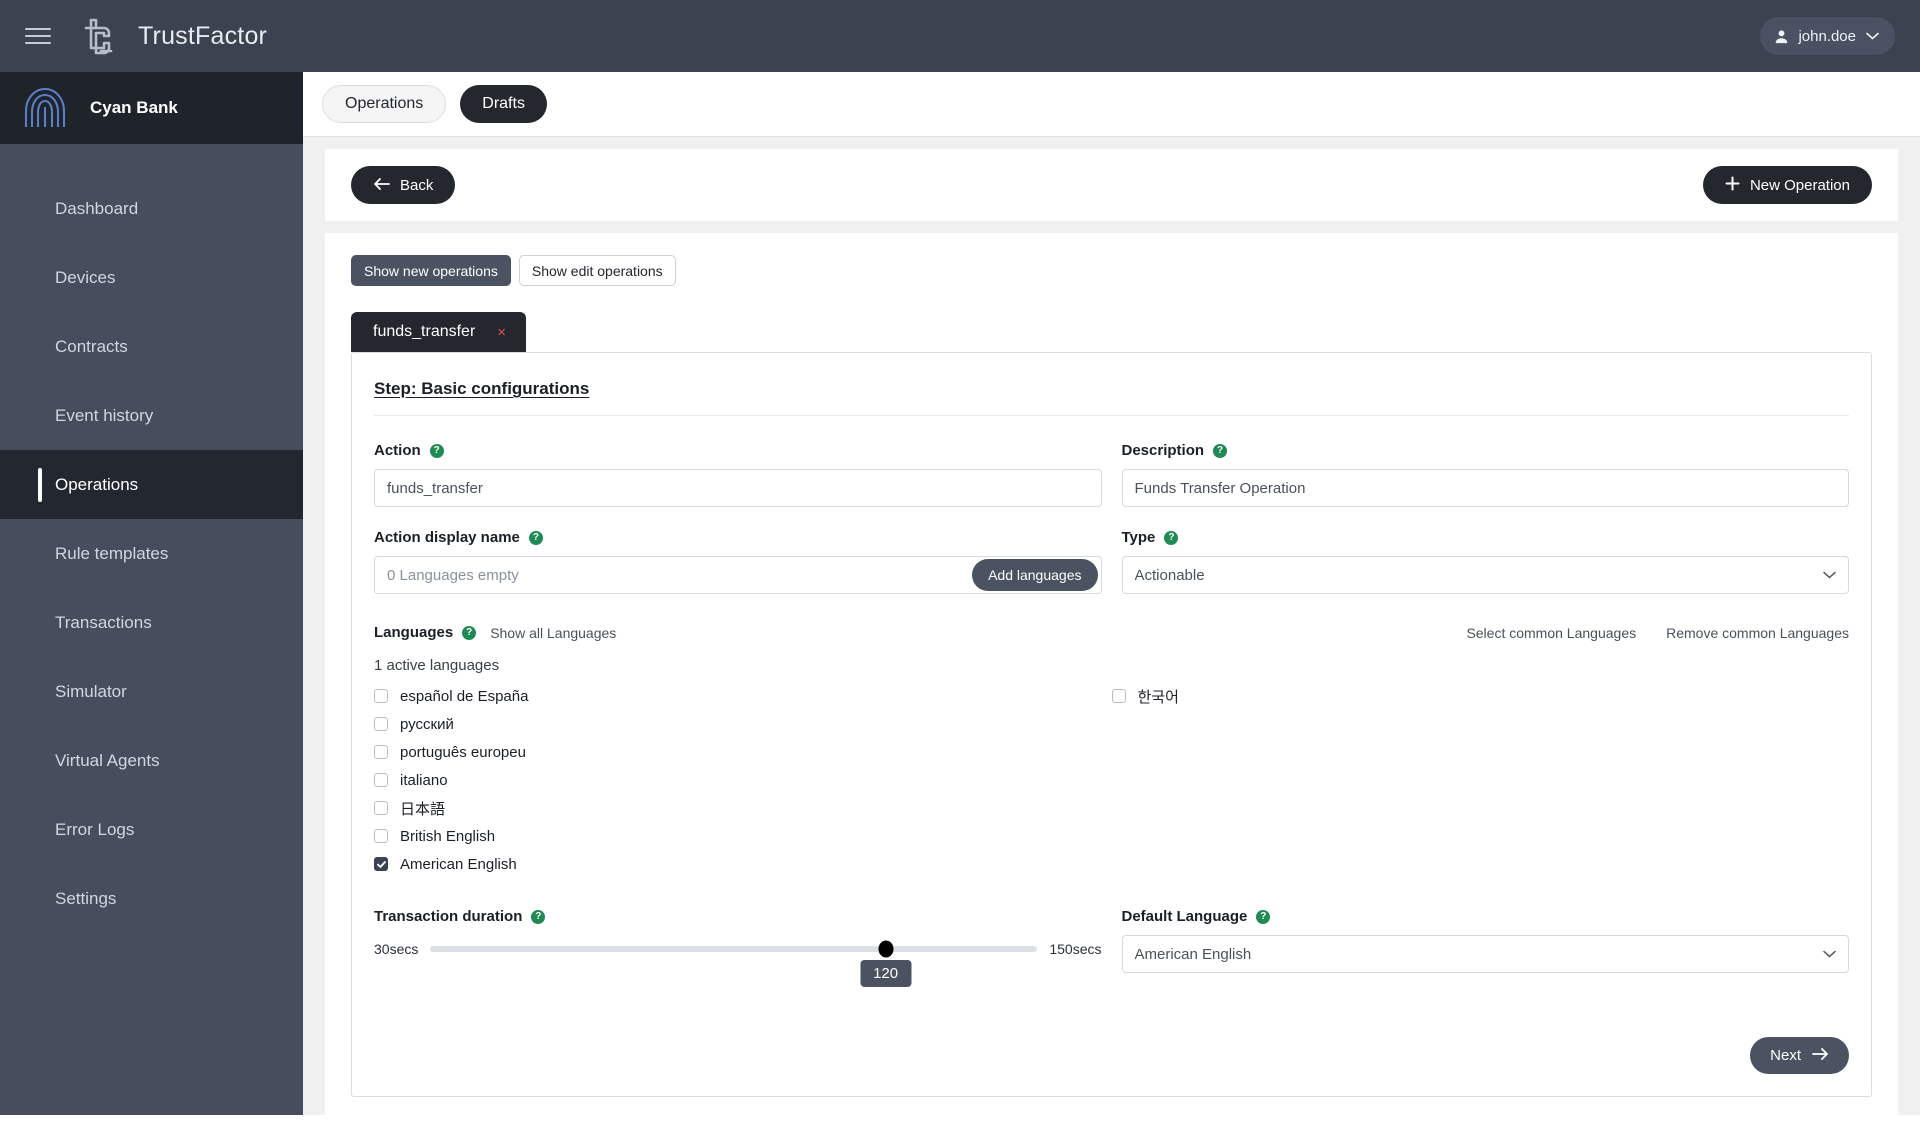 Image resolution: width=1920 pixels, height=1127 pixels. Describe the element at coordinates (743, 864) in the screenshot. I see `language-option: American English` at that location.